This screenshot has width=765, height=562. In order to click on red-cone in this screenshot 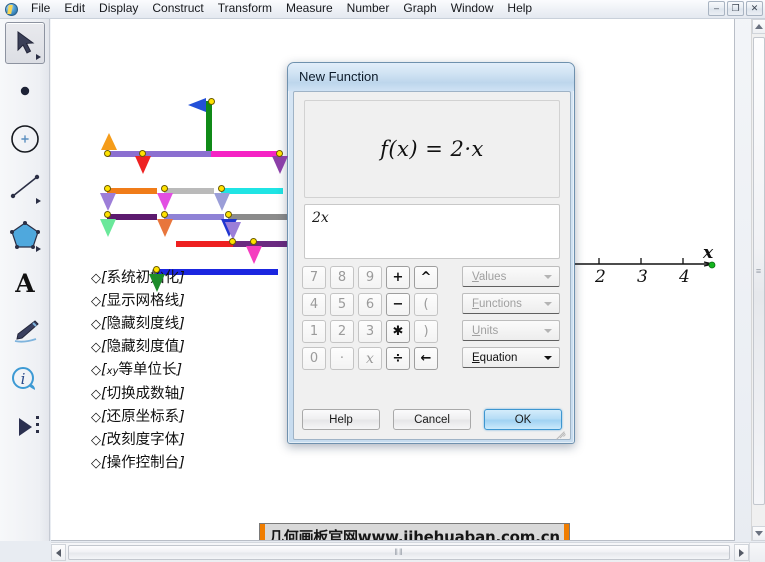, I will do `click(143, 165)`.